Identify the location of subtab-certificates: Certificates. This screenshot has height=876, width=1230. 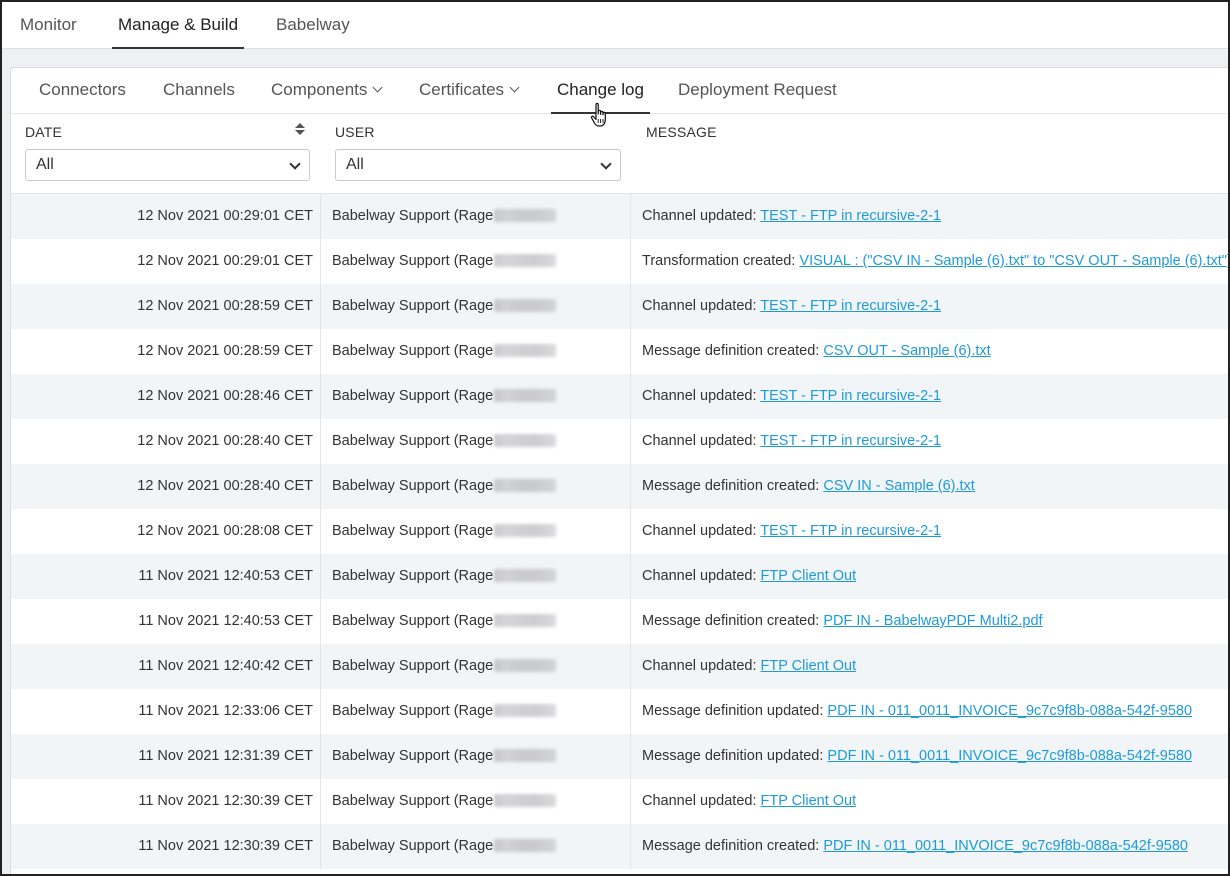
(469, 91).